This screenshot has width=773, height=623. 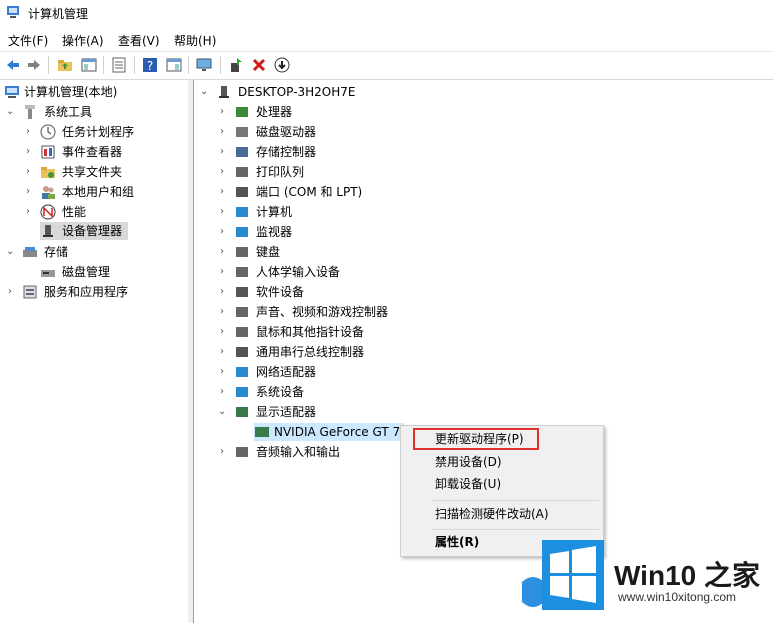 I want to click on device-category-label: 键盘, so click(x=268, y=252).